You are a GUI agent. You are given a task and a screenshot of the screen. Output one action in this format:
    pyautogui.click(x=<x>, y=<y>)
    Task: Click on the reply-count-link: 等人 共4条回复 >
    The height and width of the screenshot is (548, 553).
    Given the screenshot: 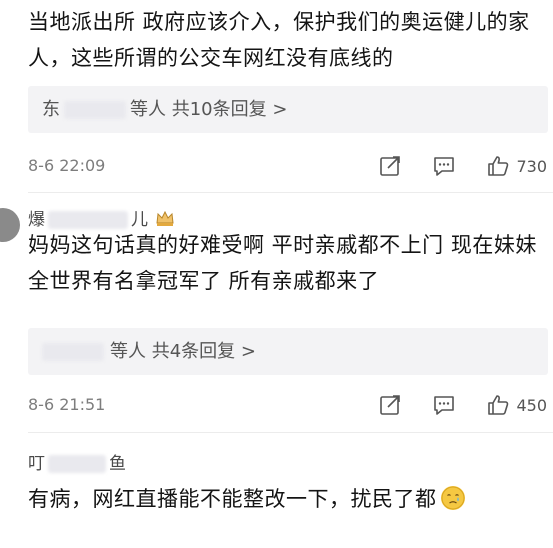 What is the action you would take?
    pyautogui.click(x=183, y=351)
    